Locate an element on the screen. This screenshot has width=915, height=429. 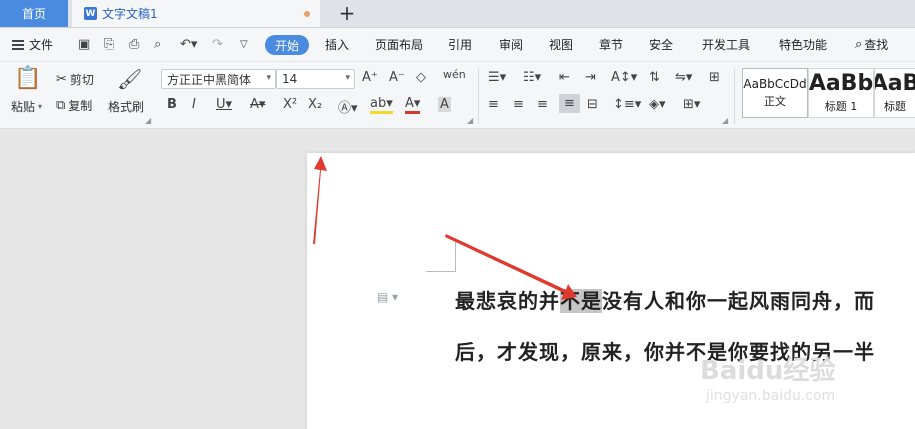
bullets-icon: ☰▾ is located at coordinates (497, 77).